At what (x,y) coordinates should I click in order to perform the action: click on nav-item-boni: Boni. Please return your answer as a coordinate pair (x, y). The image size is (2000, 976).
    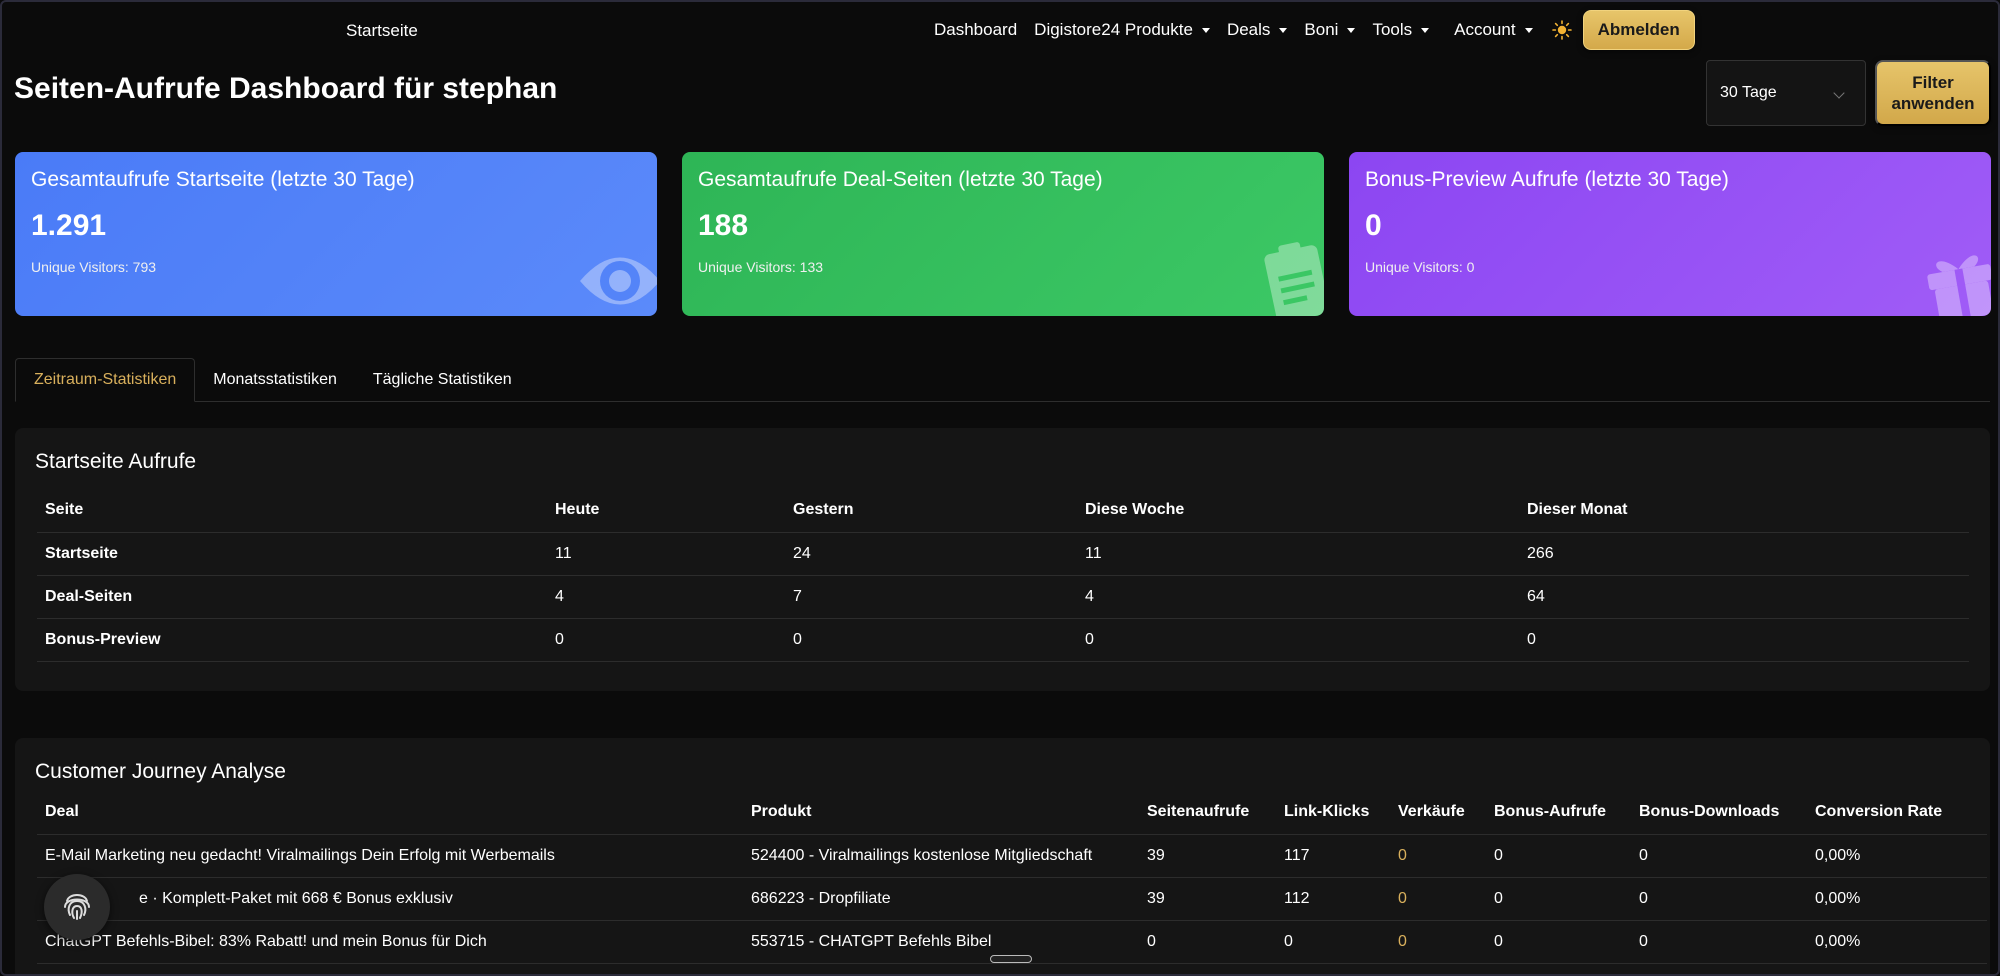
    Looking at the image, I should click on (1330, 30).